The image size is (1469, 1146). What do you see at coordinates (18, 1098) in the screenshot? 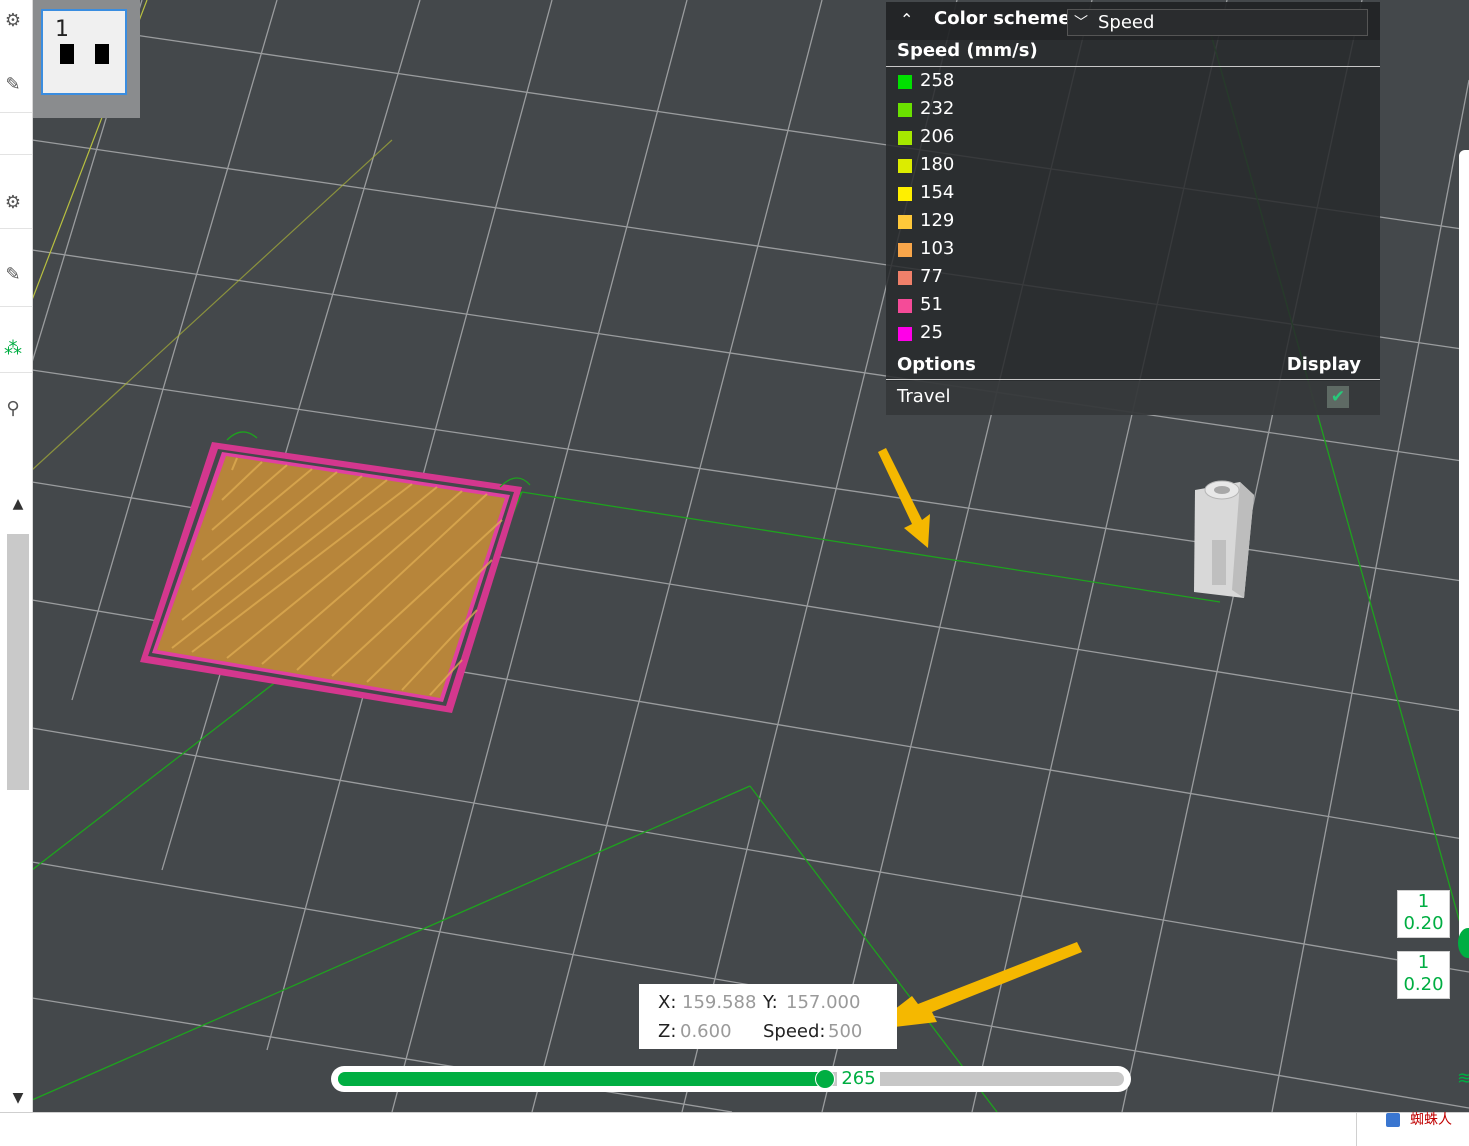
I see `scroll-down-icon: ▼` at bounding box center [18, 1098].